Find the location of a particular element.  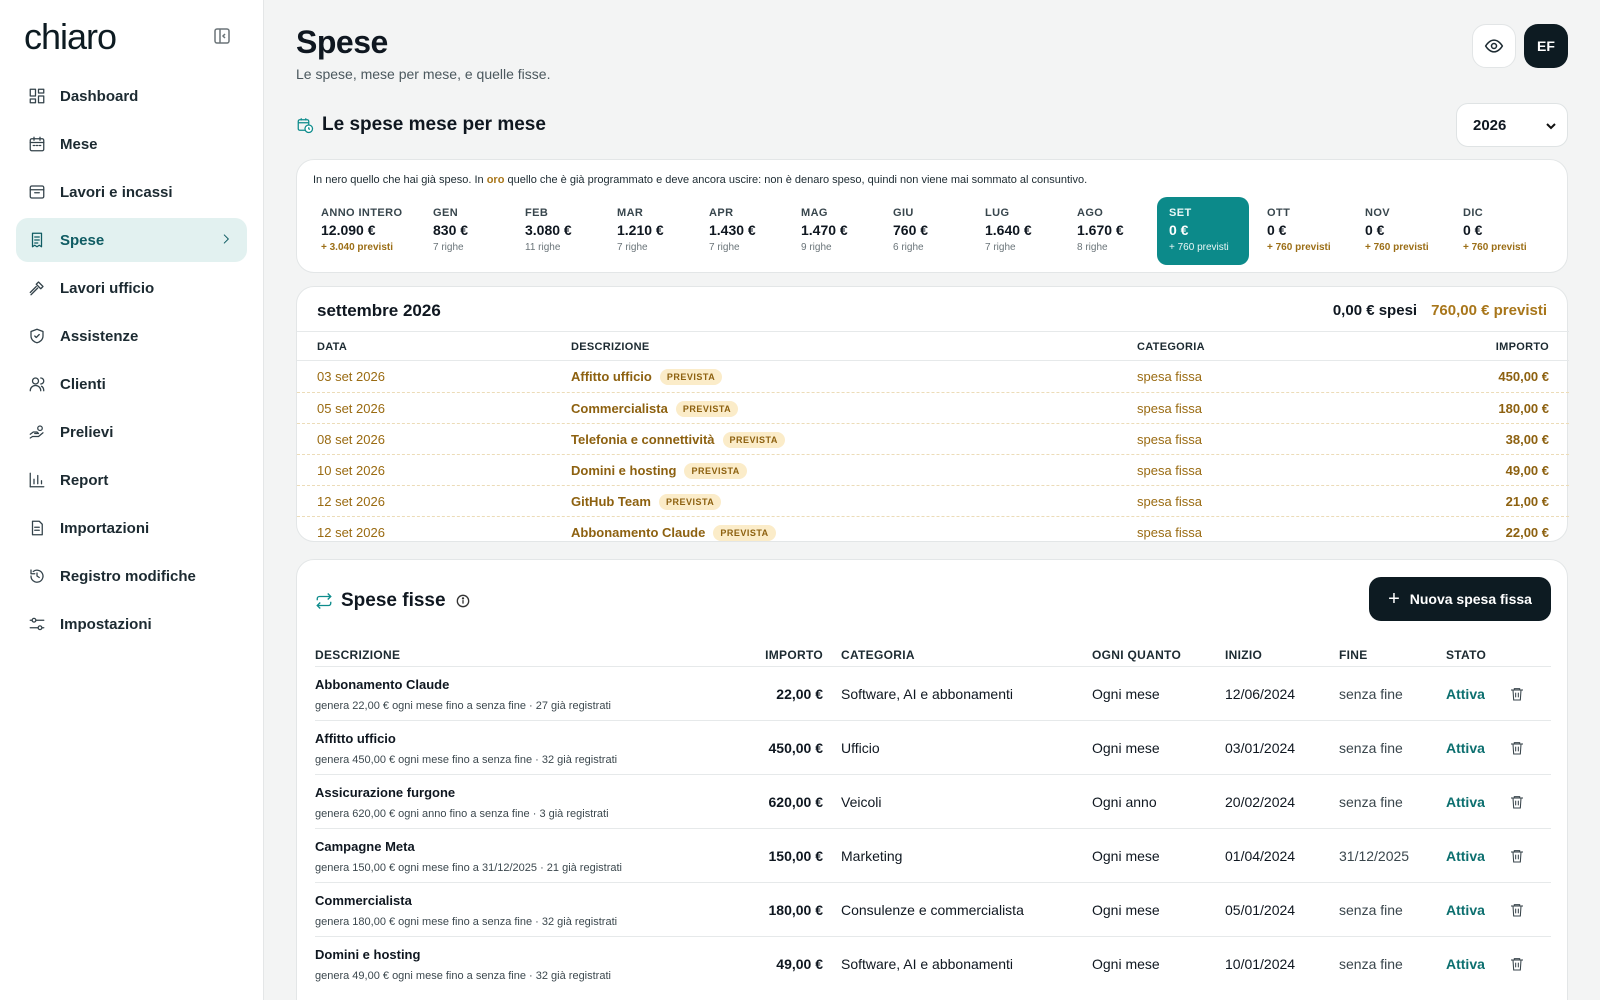

new-fixed-expense-button: + Nuova spesa fissa is located at coordinates (1460, 599).